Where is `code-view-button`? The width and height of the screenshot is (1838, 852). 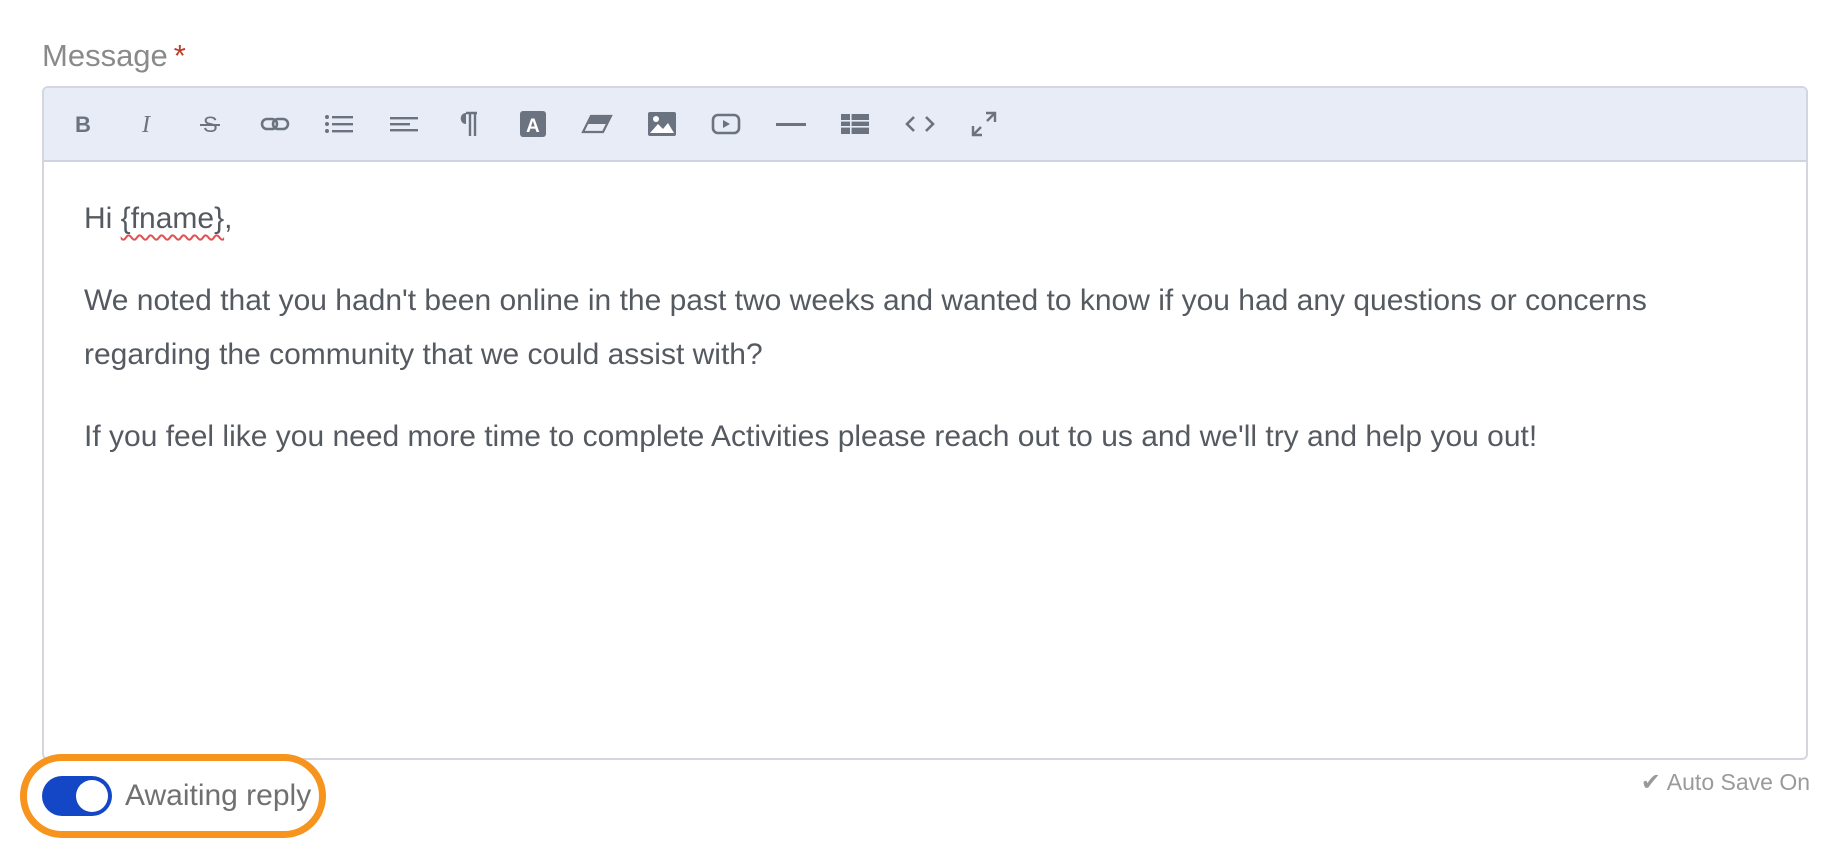
code-view-button is located at coordinates (920, 124).